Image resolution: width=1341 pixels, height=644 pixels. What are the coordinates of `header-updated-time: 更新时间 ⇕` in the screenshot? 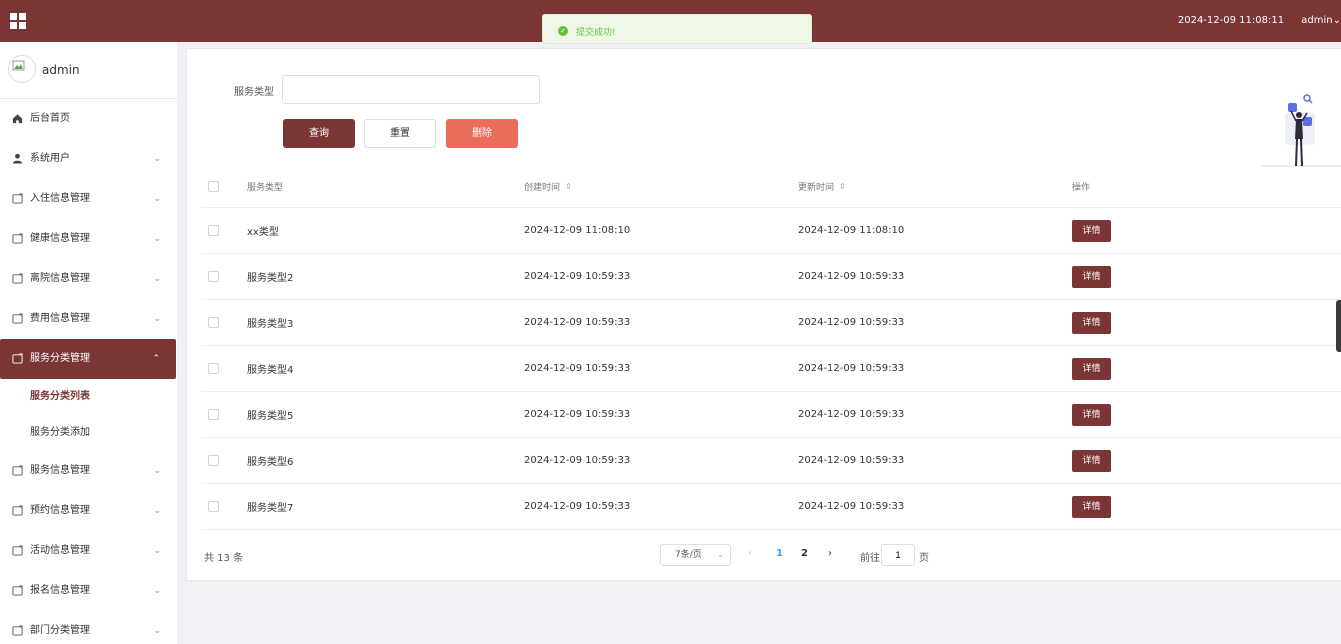 It's located at (822, 186).